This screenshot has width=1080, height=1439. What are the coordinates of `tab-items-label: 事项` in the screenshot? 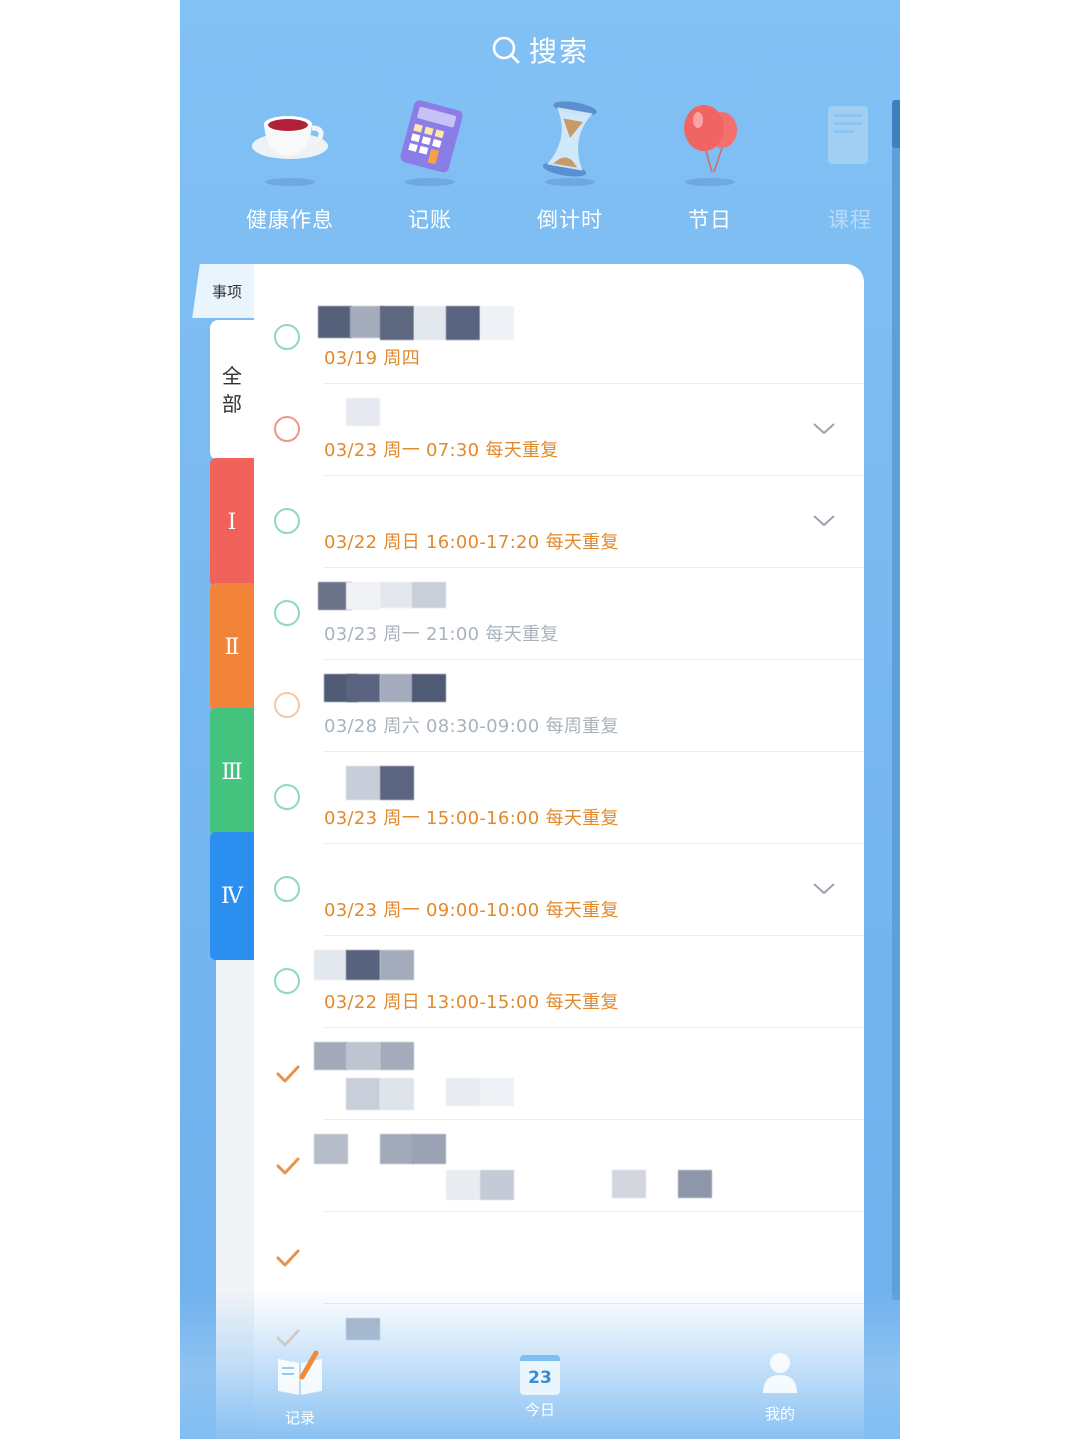 It's located at (226, 291).